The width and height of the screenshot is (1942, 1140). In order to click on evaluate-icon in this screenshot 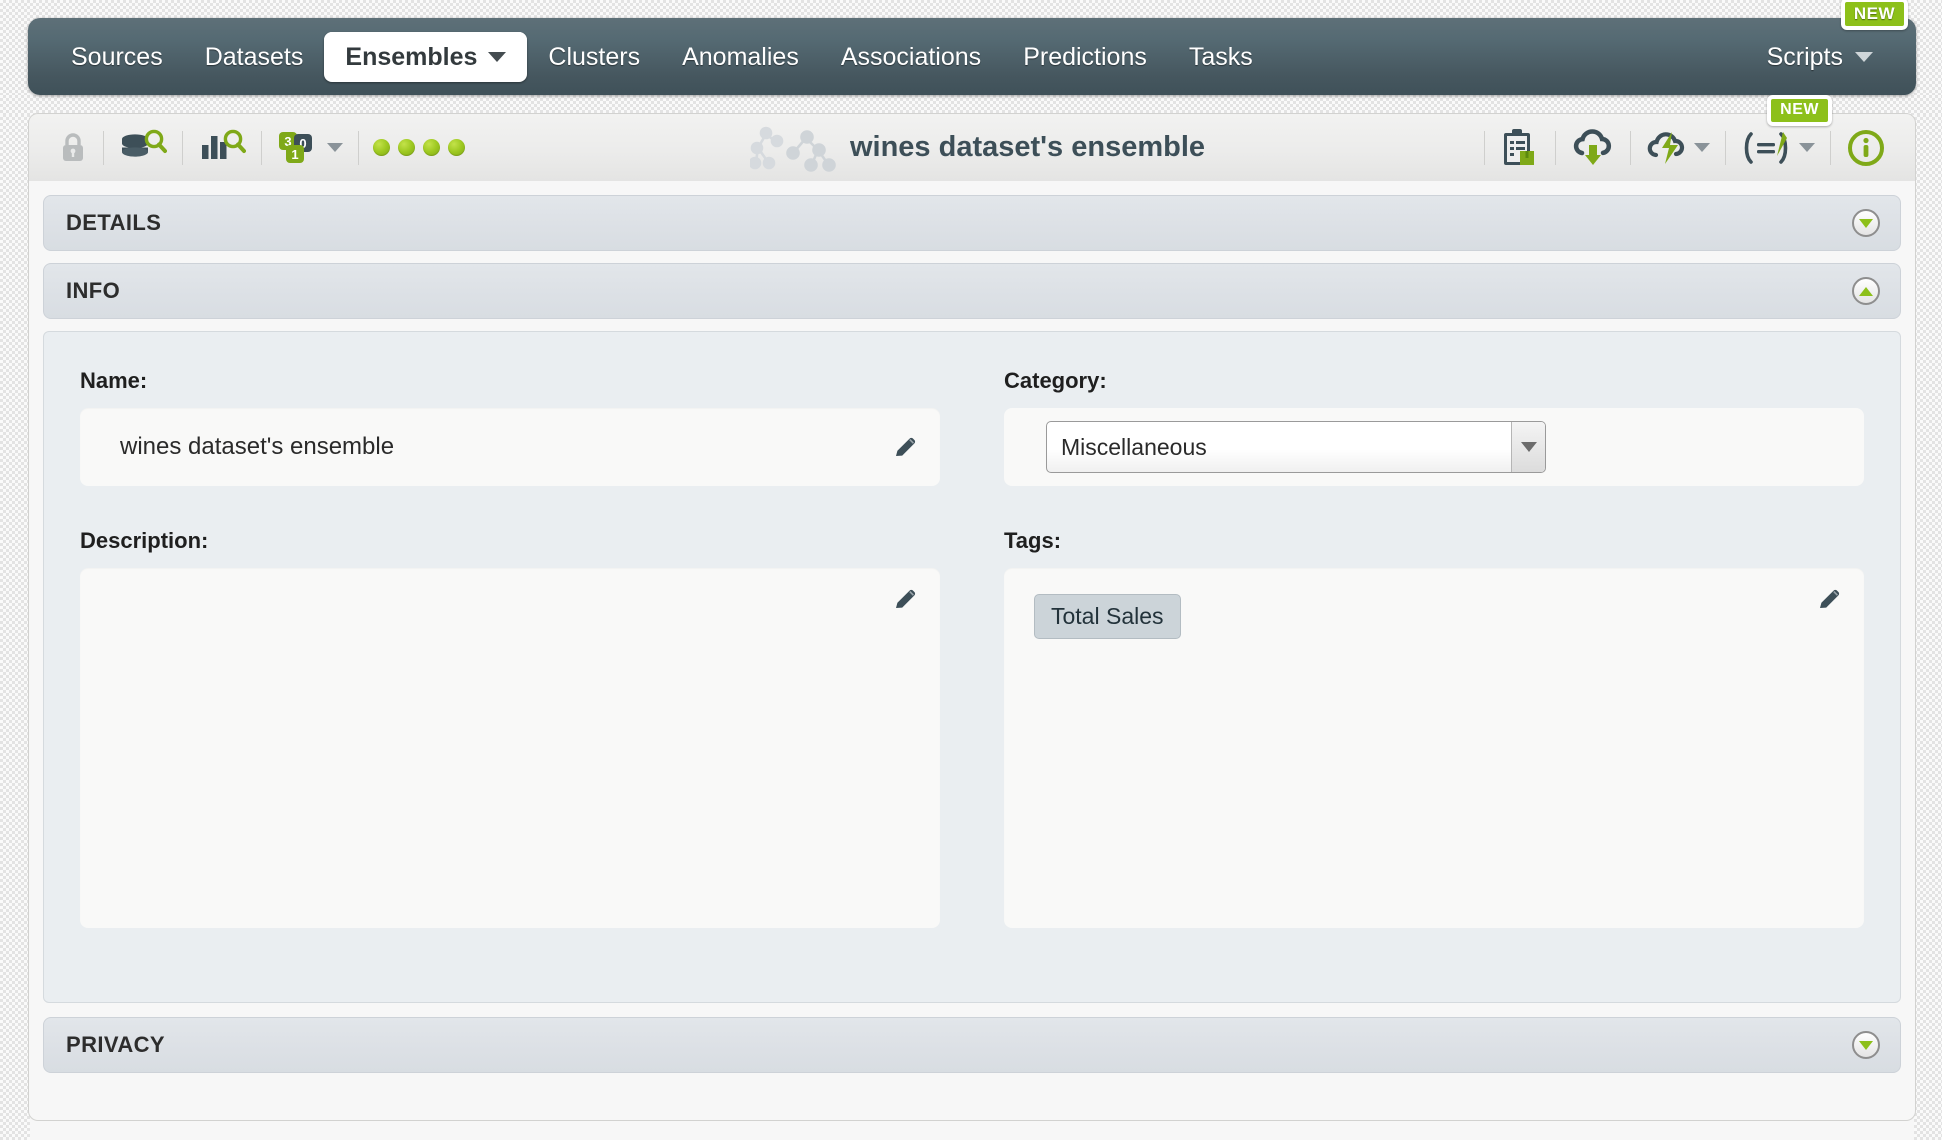, I will do `click(1768, 148)`.